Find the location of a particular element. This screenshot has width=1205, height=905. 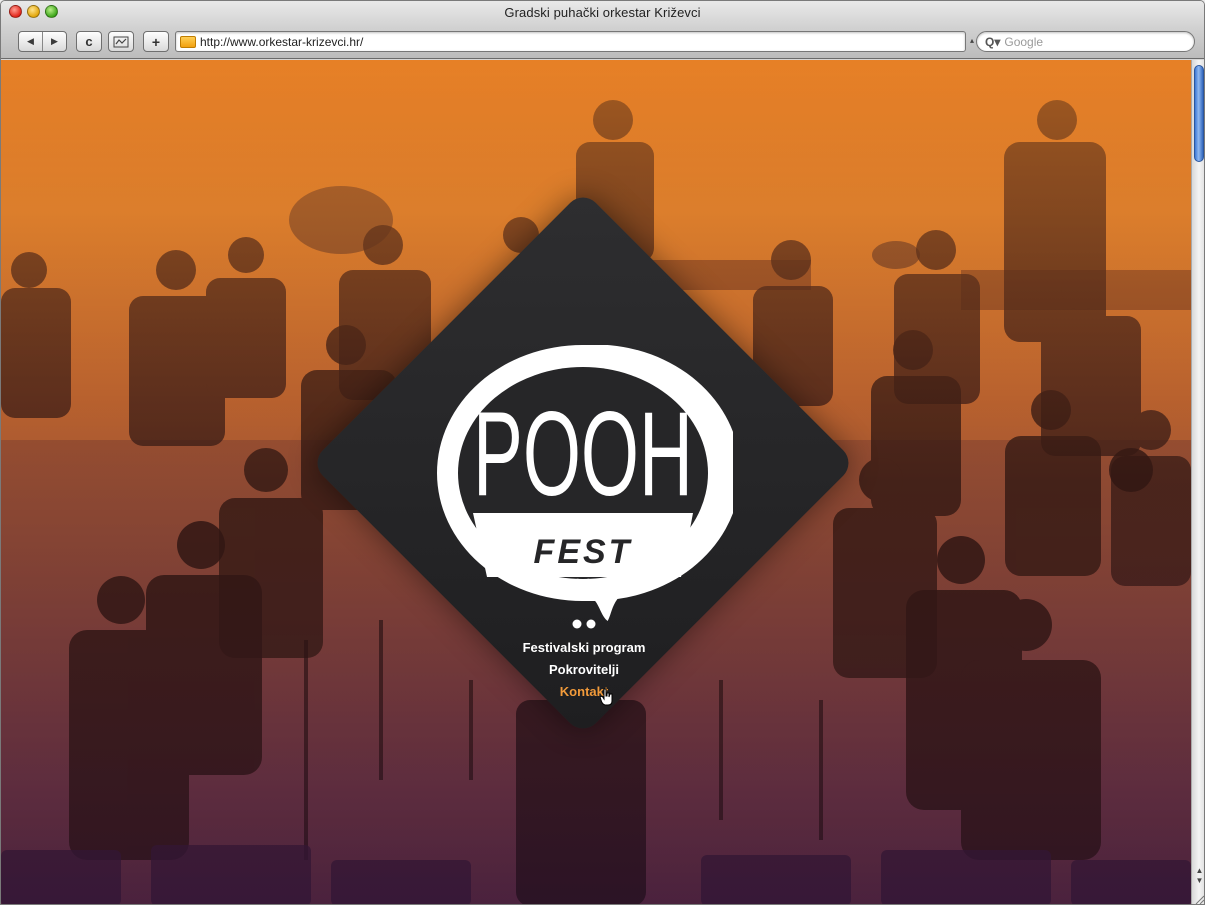

search-input: Google is located at coordinates (1023, 42).